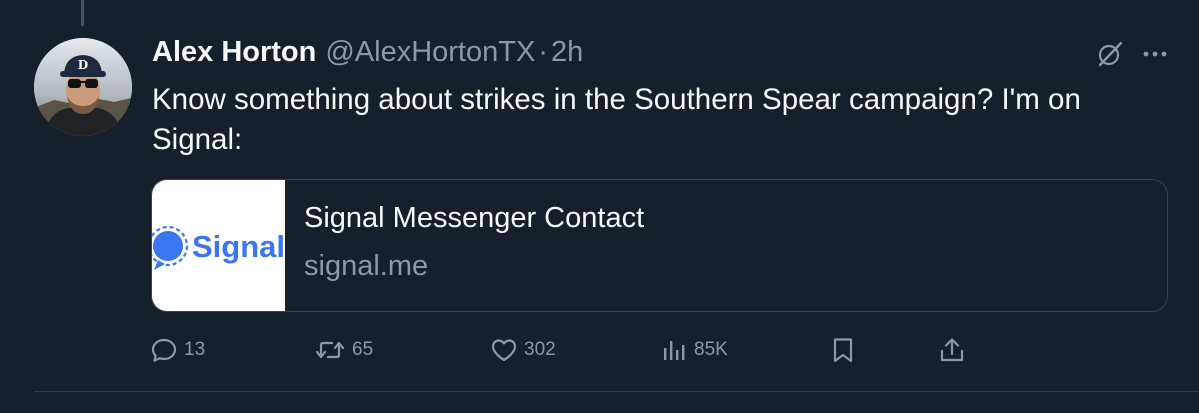 The width and height of the screenshot is (1199, 413). I want to click on share-button, so click(952, 350).